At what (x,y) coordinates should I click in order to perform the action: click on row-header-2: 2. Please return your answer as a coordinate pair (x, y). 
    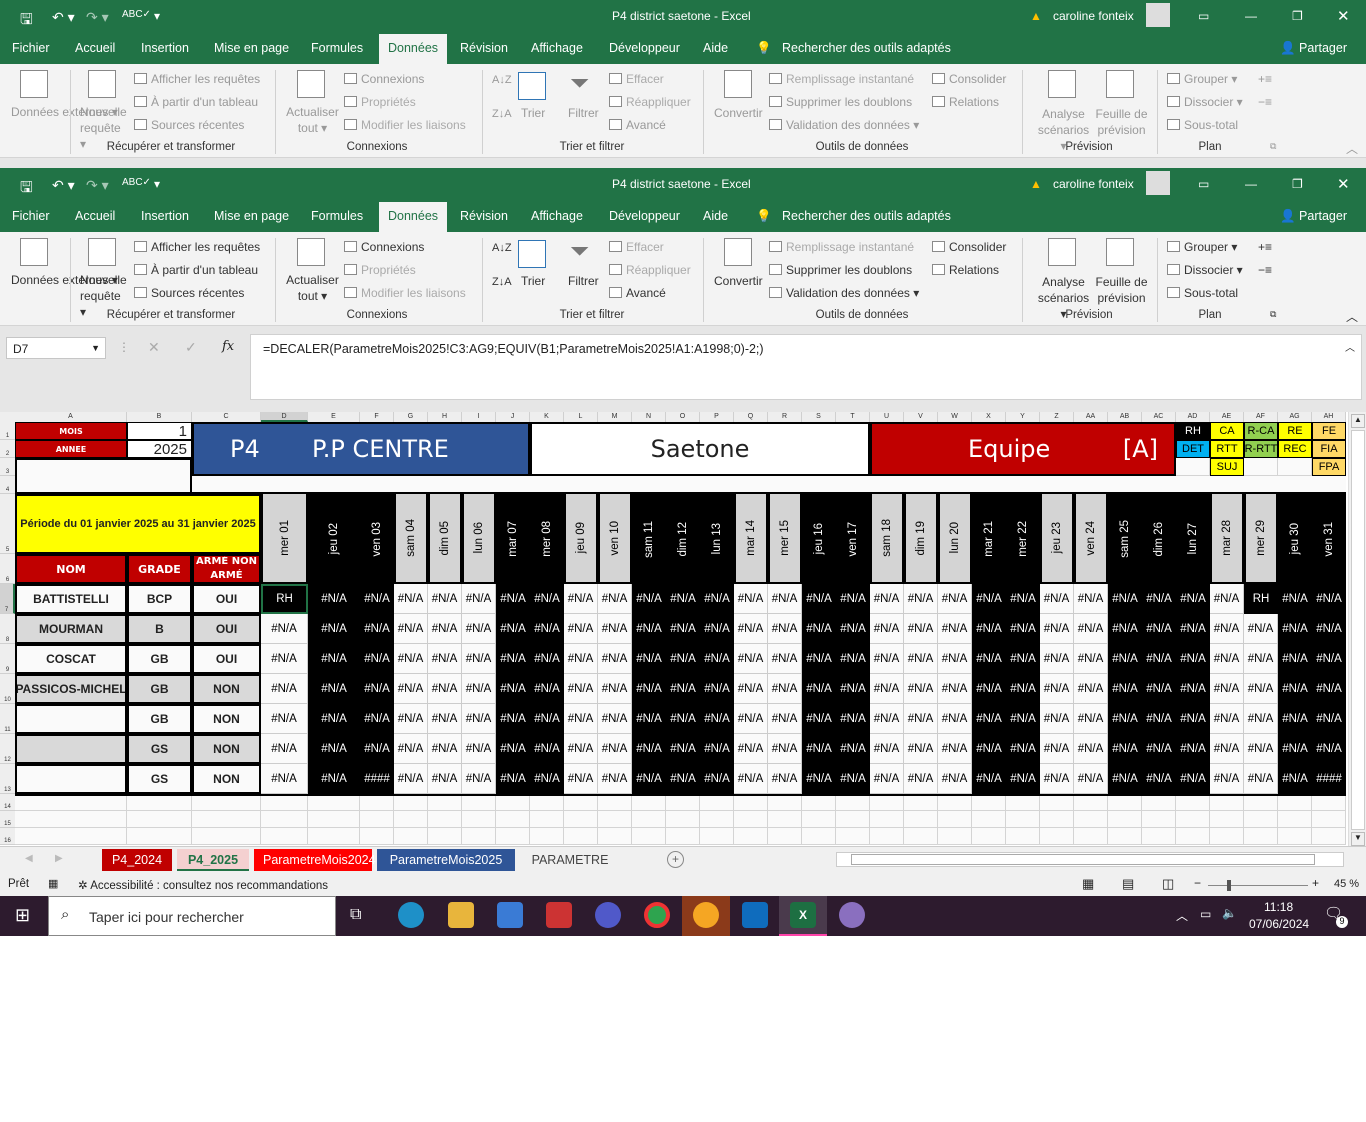
    Looking at the image, I should click on (7, 449).